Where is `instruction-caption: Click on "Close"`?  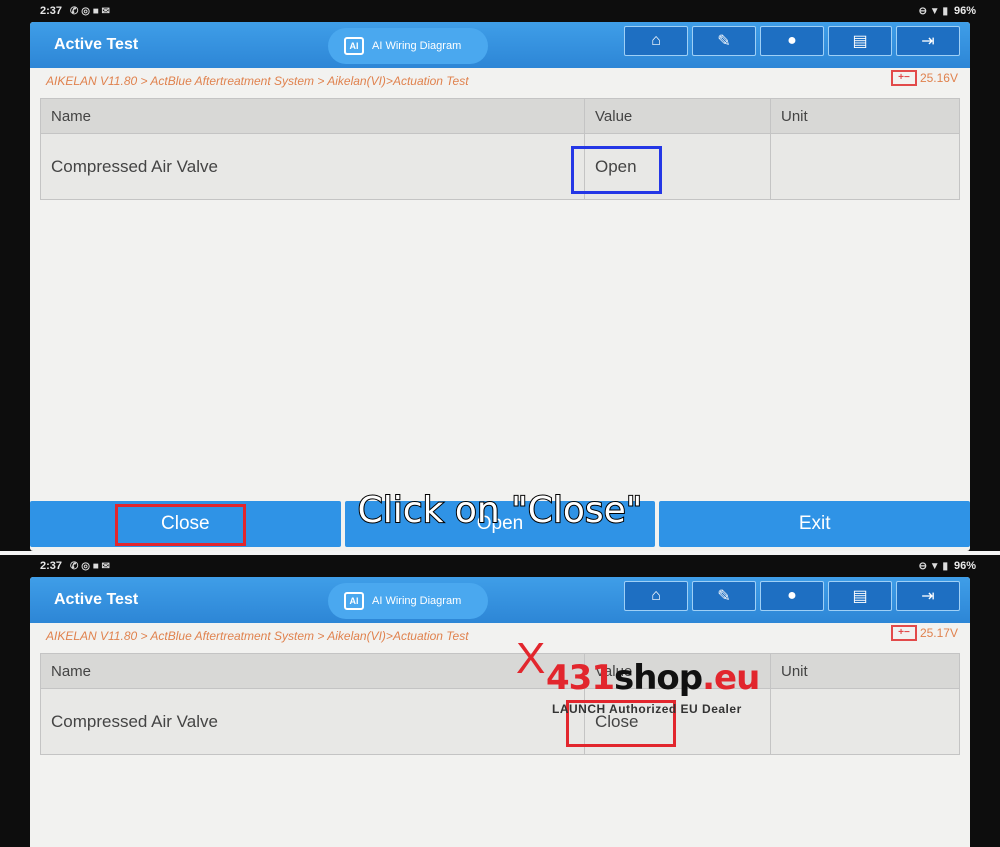 instruction-caption: Click on "Close" is located at coordinates (500, 510).